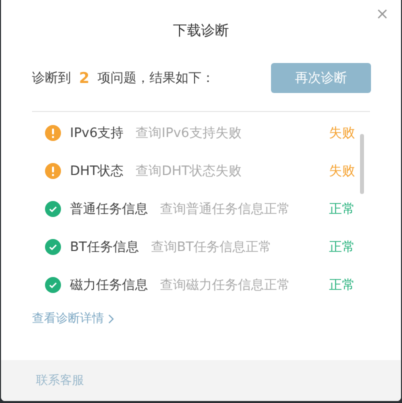  What do you see at coordinates (73, 318) in the screenshot?
I see `details-link: 查看诊断详情` at bounding box center [73, 318].